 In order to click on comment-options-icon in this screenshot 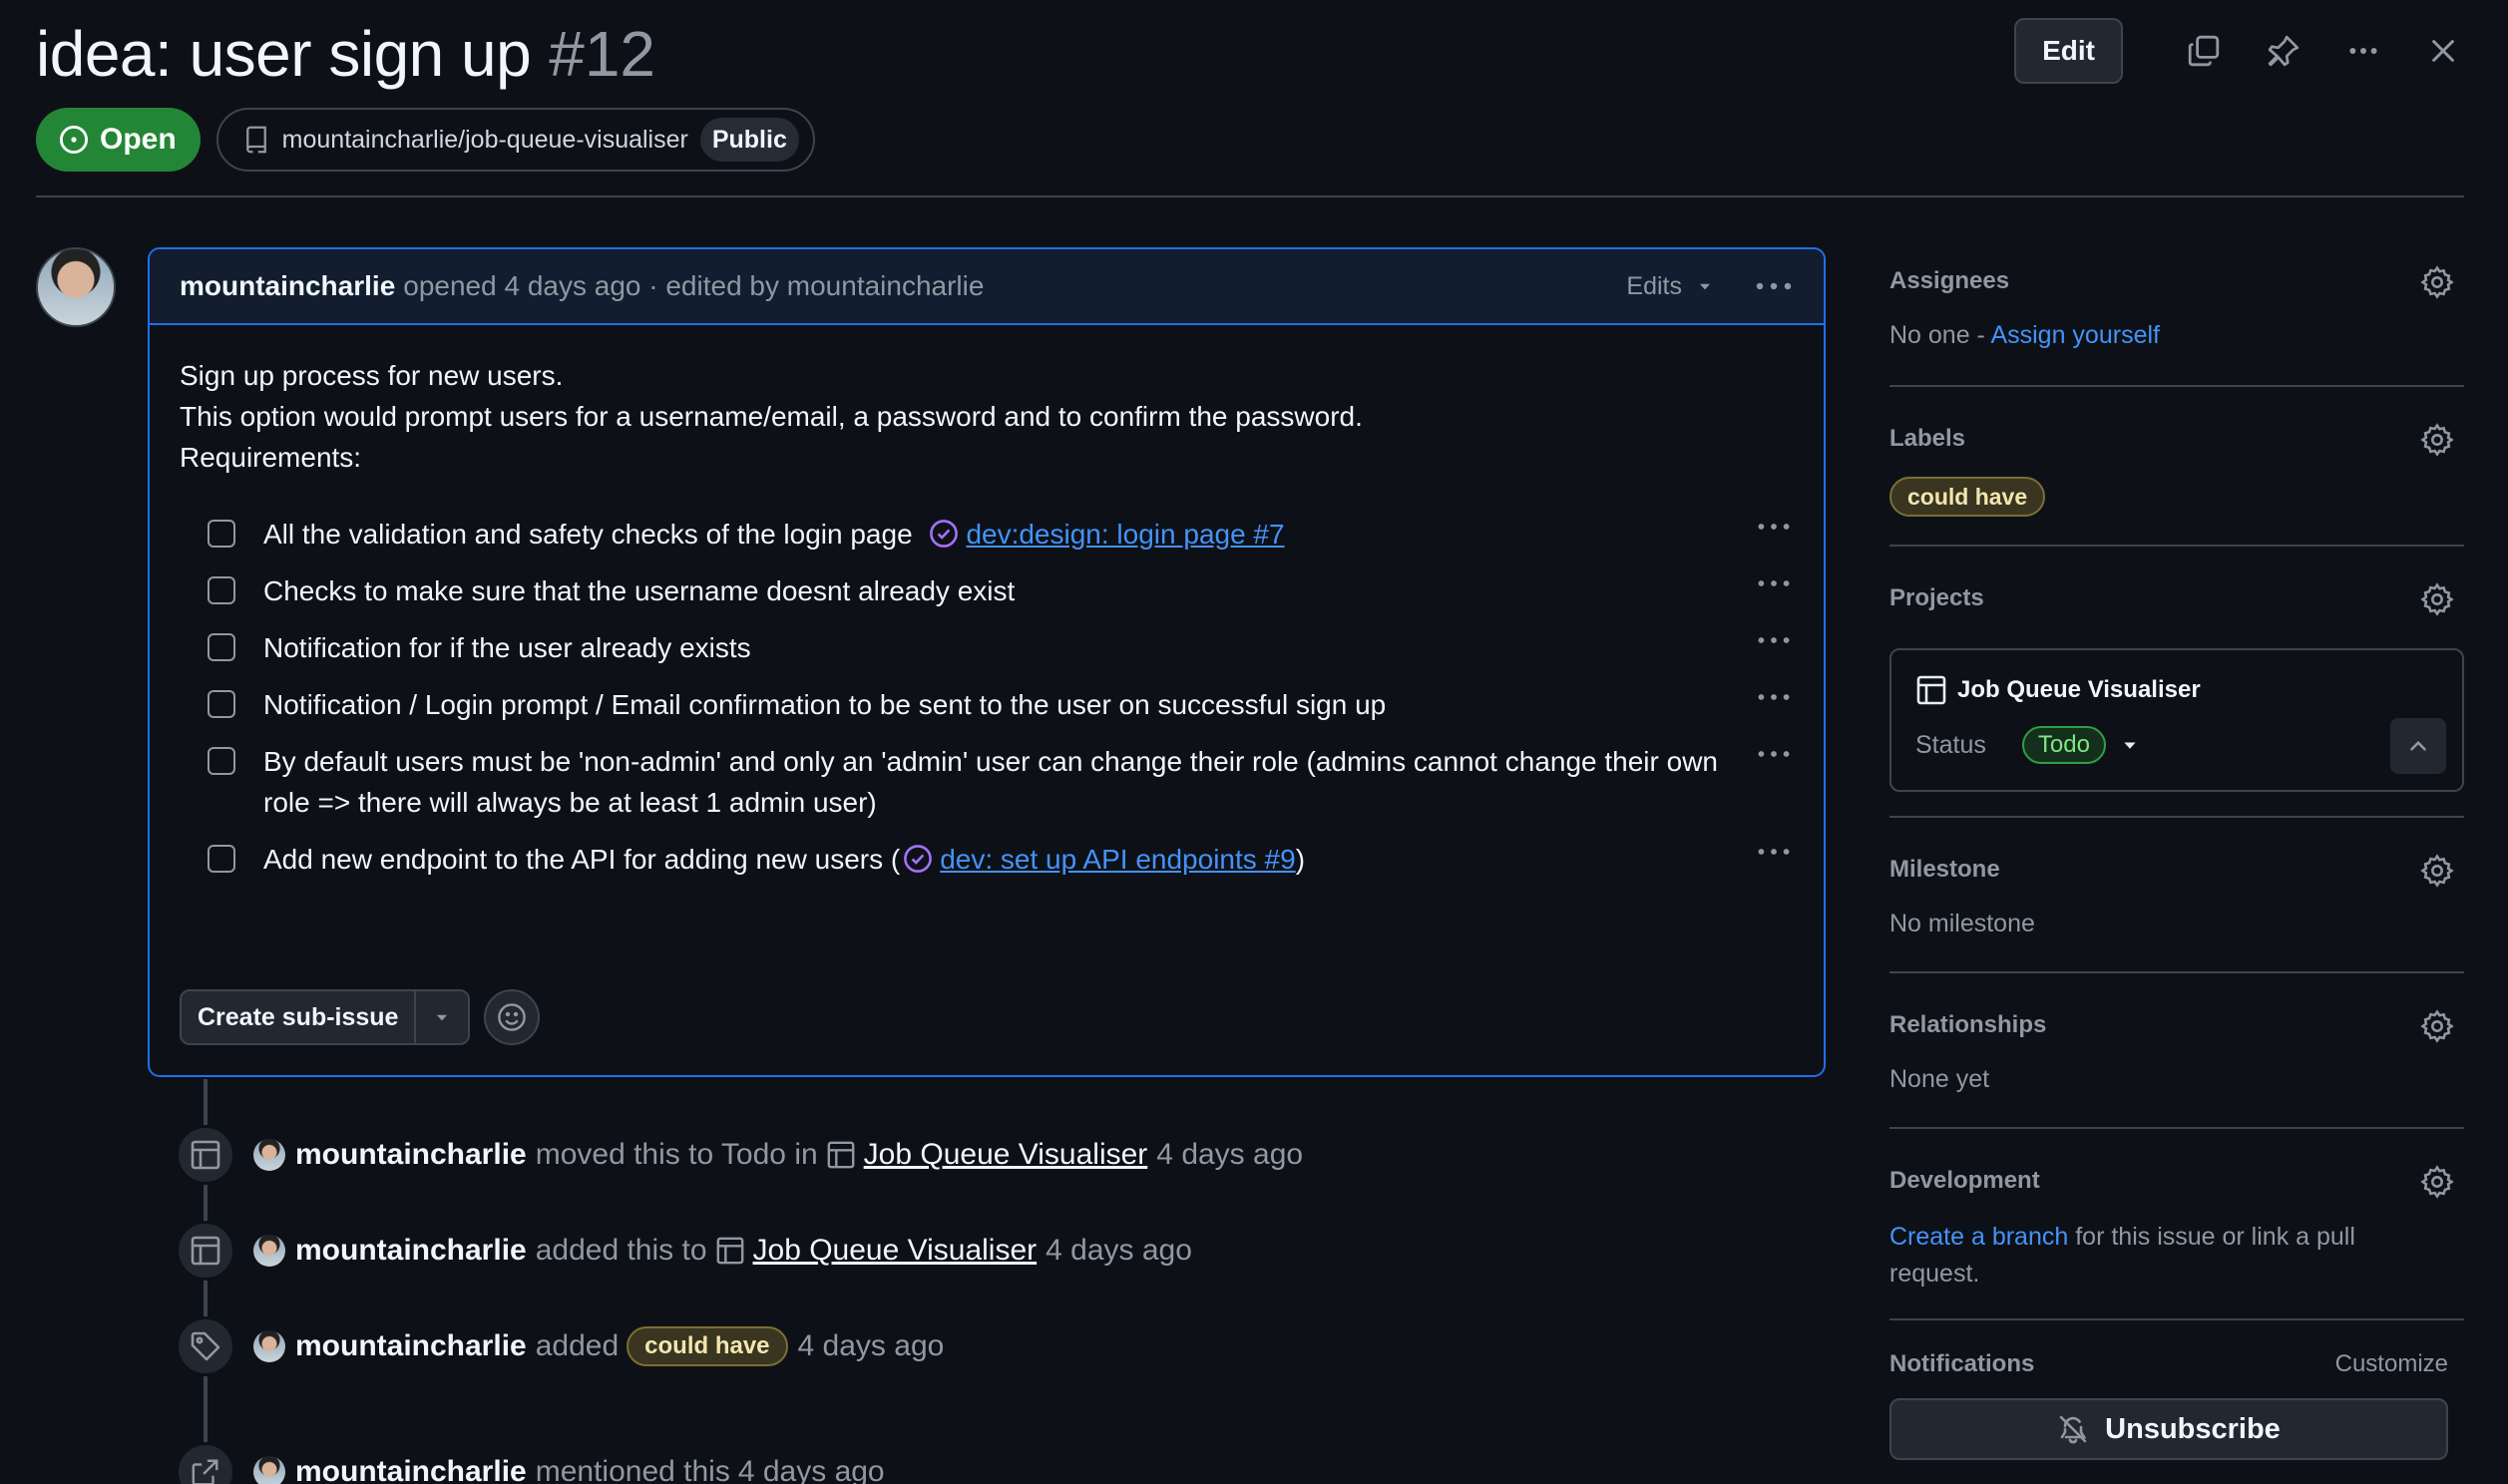, I will do `click(1774, 286)`.